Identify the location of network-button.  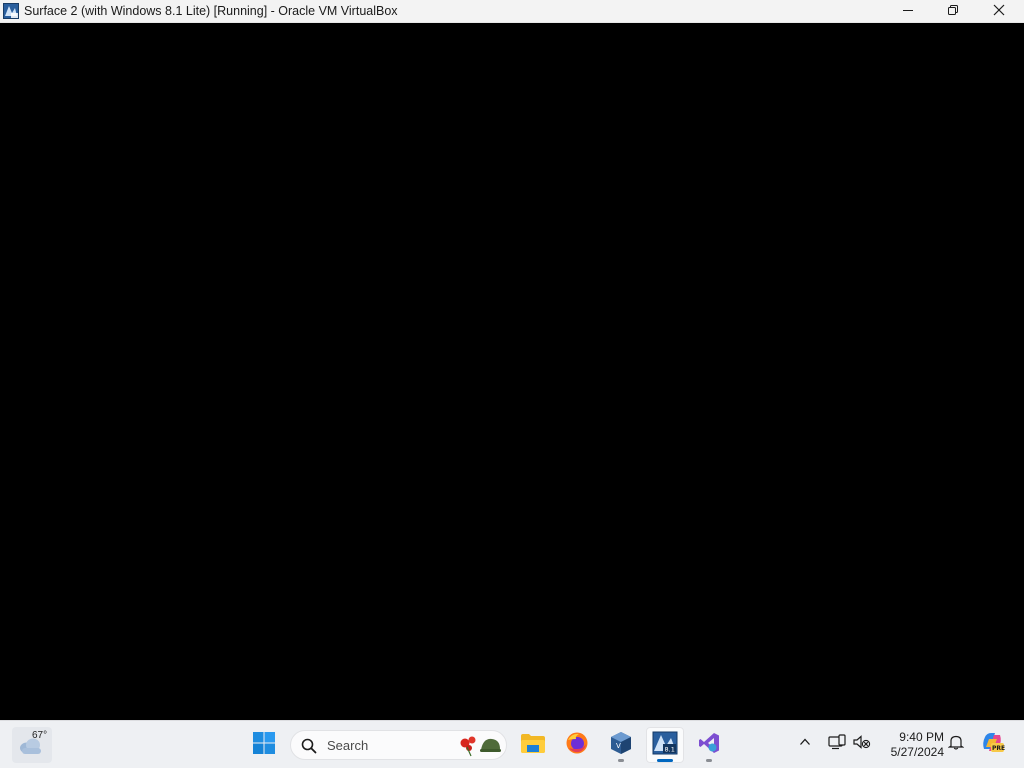
(837, 744).